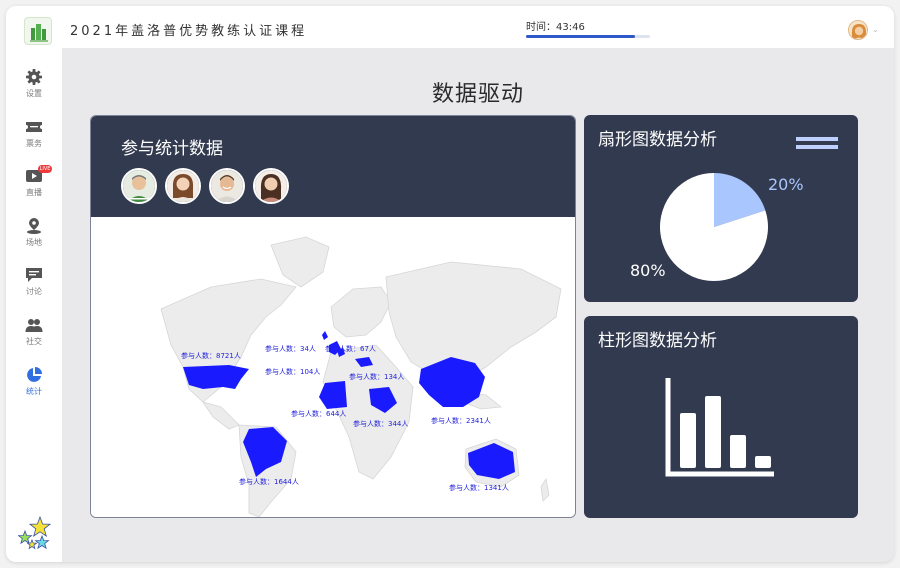 This screenshot has height=568, width=900. What do you see at coordinates (319, 414) in the screenshot?
I see `map-label: 参与人数：644人` at bounding box center [319, 414].